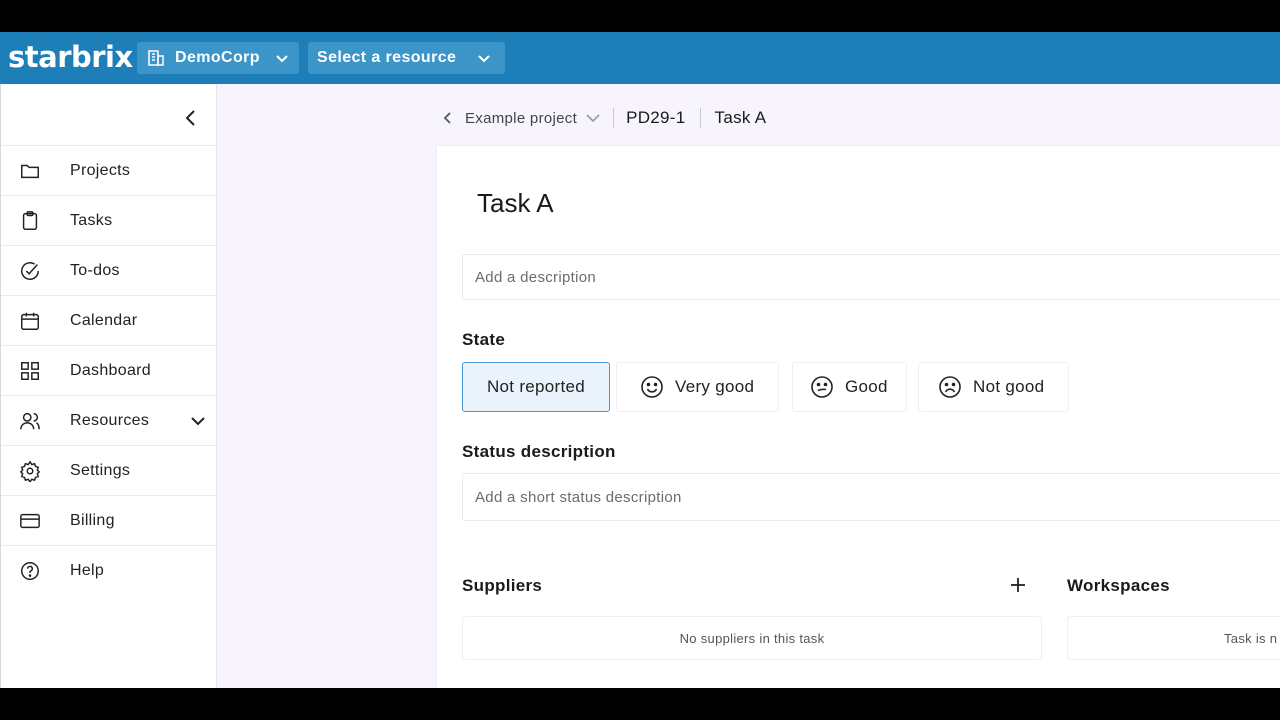  What do you see at coordinates (871, 497) in the screenshot?
I see `status-description-input: Add a short status description` at bounding box center [871, 497].